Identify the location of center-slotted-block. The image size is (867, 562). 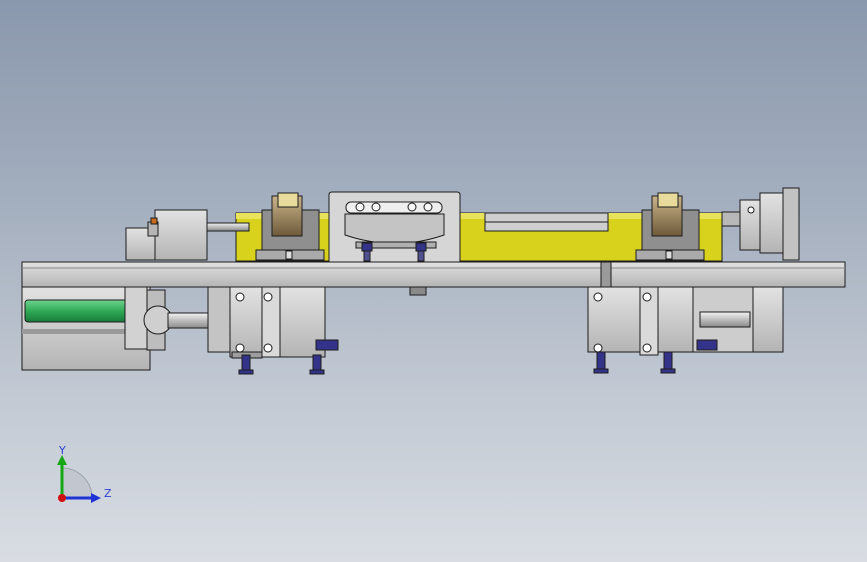
(394, 227).